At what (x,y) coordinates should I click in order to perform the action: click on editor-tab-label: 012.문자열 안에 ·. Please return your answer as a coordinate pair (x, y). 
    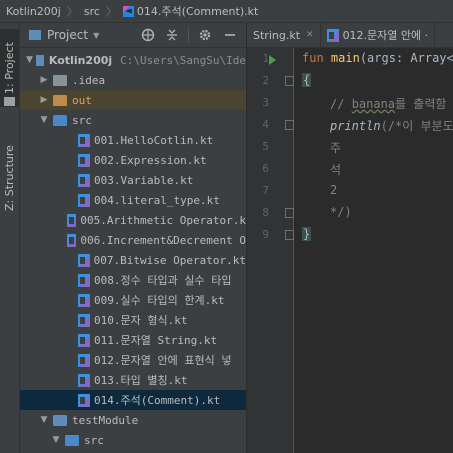
    Looking at the image, I should click on (385, 35).